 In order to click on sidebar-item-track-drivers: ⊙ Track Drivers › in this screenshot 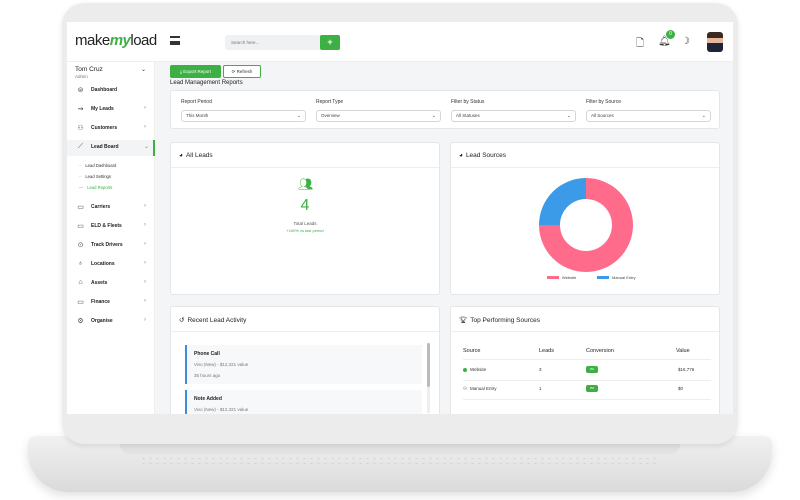, I will do `click(111, 246)`.